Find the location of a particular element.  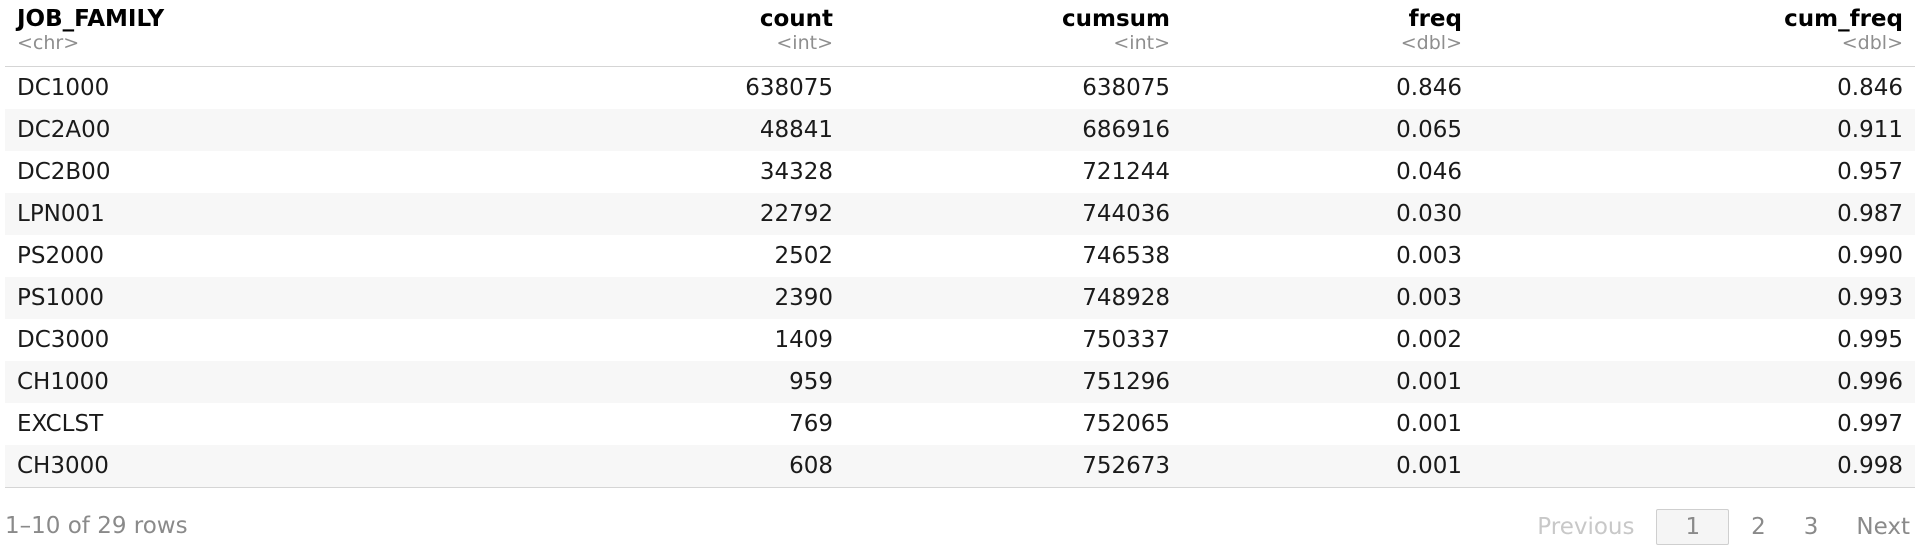

table-footer: 1–10 of 29 rows Previous 1 2 3 Next is located at coordinates (960, 527).